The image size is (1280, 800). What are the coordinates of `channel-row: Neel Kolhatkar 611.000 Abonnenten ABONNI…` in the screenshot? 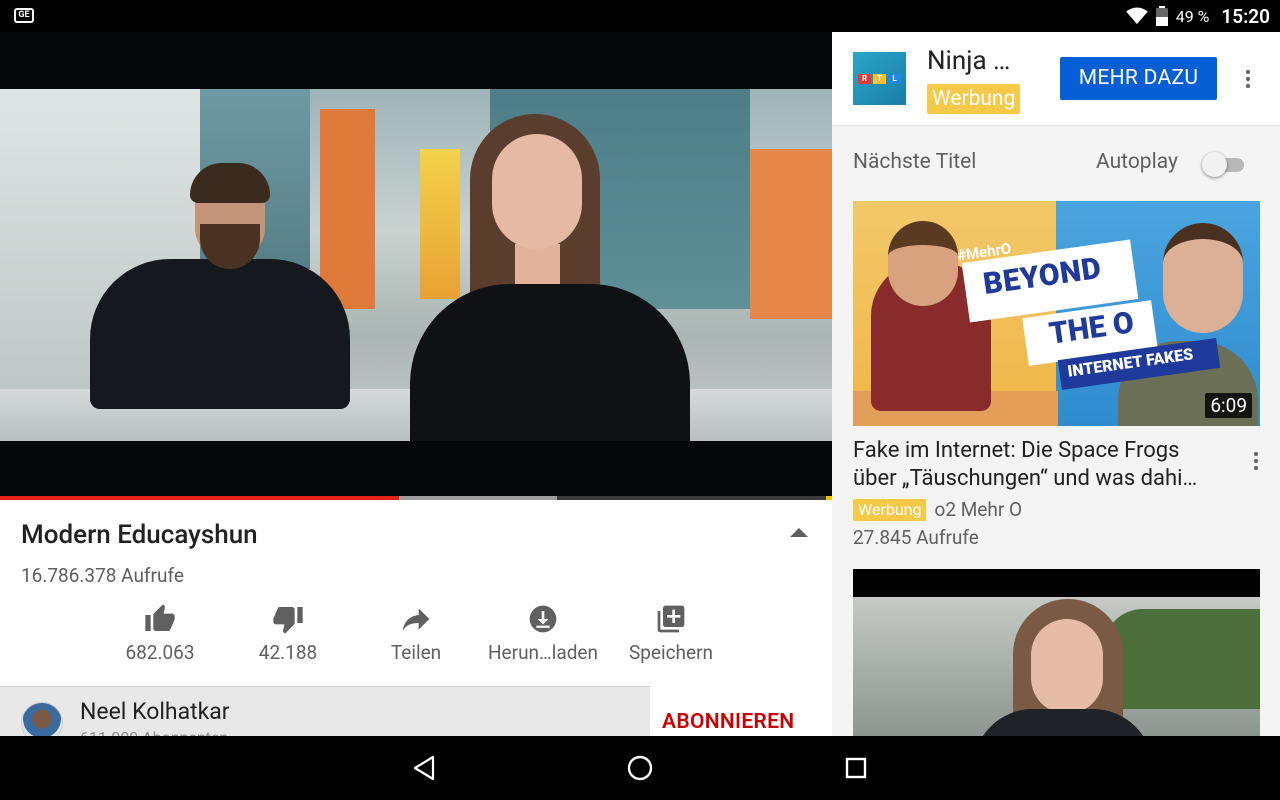 It's located at (416, 716).